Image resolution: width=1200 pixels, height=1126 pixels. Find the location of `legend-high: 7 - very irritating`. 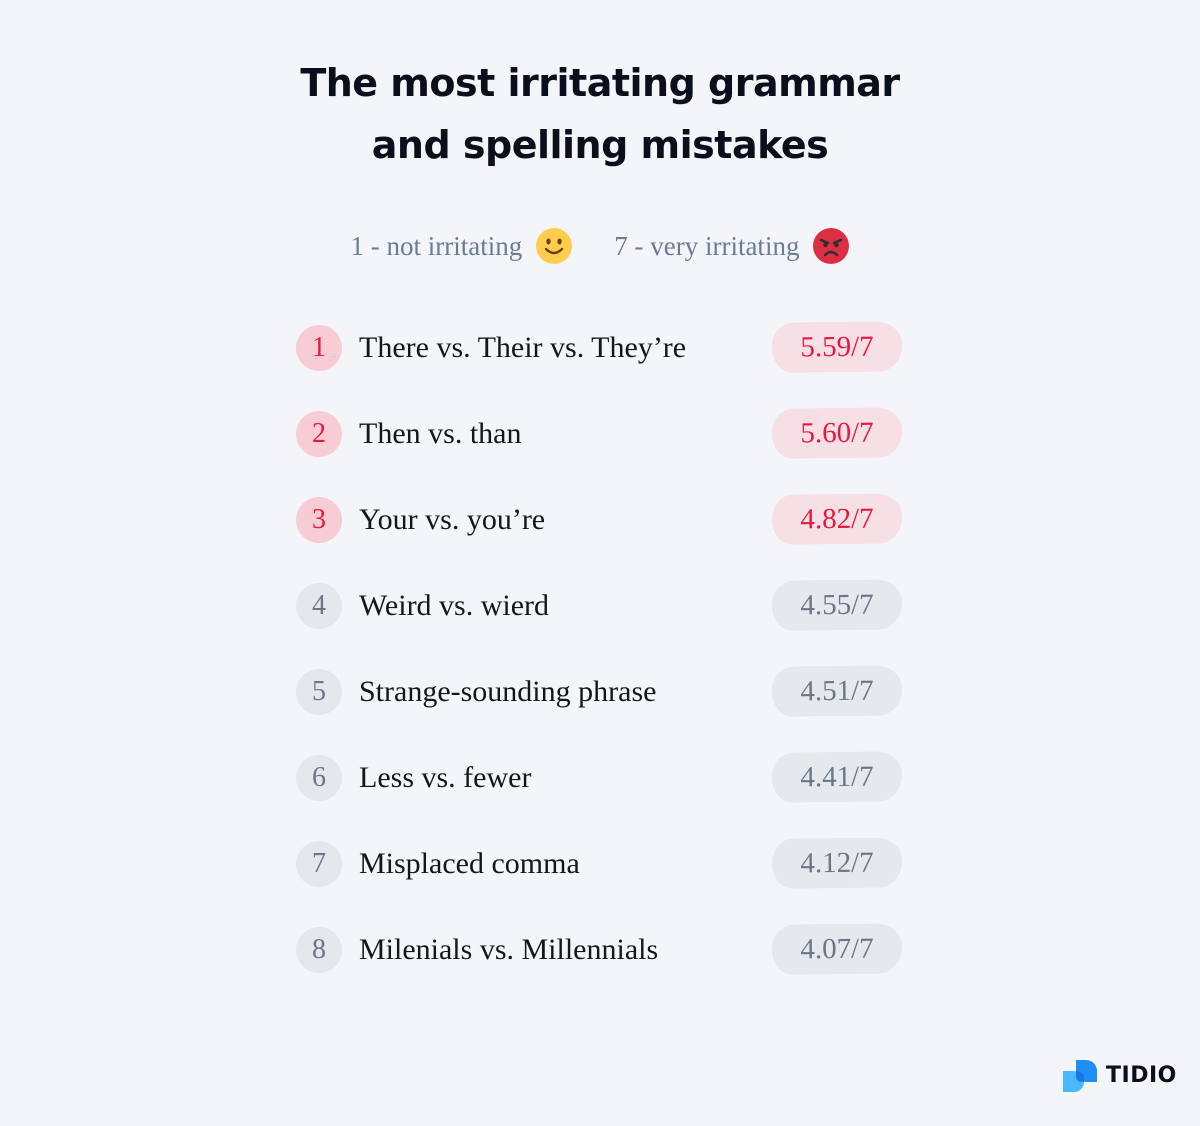

legend-high: 7 - very irritating is located at coordinates (732, 246).